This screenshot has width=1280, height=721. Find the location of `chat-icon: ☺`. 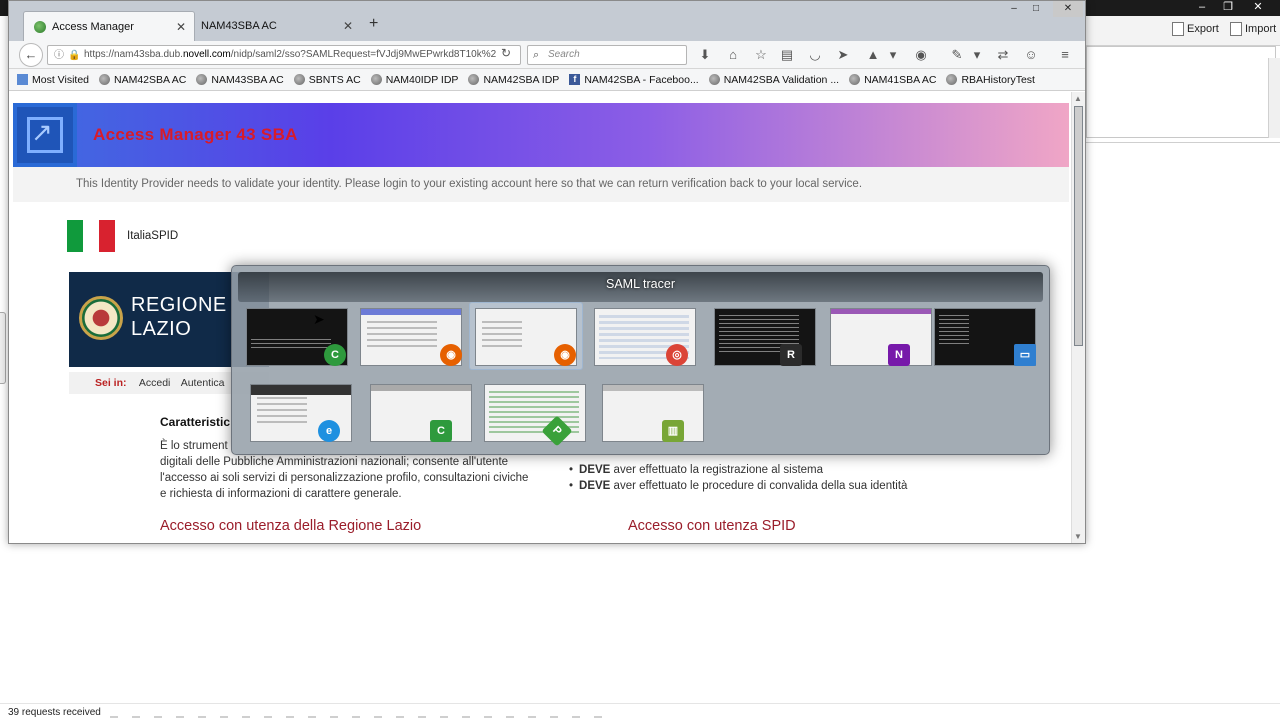

chat-icon: ☺ is located at coordinates (1031, 55).